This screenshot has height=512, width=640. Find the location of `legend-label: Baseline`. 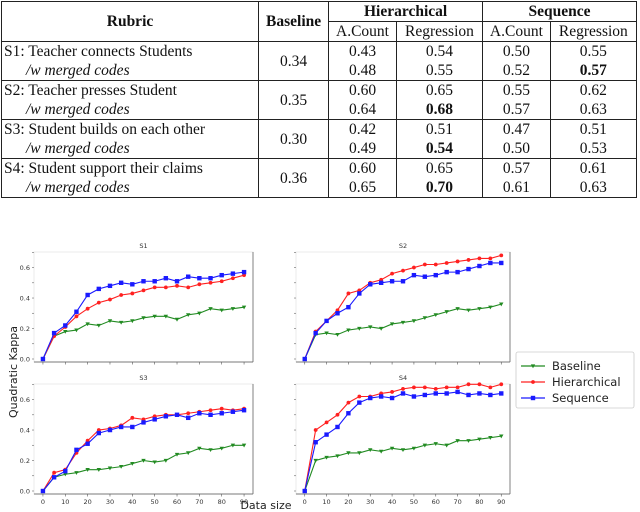

legend-label: Baseline is located at coordinates (576, 366).